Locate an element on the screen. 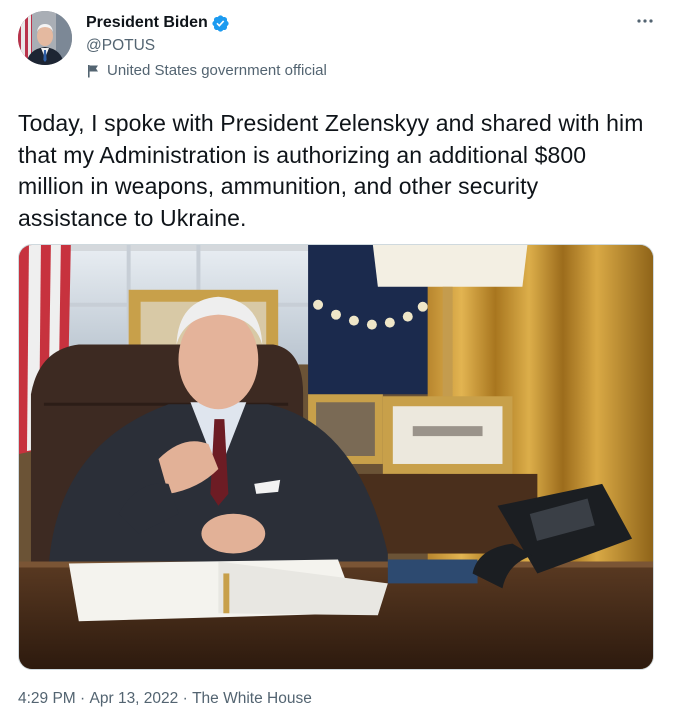 Image resolution: width=676 pixels, height=717 pixels. avatar is located at coordinates (45, 38).